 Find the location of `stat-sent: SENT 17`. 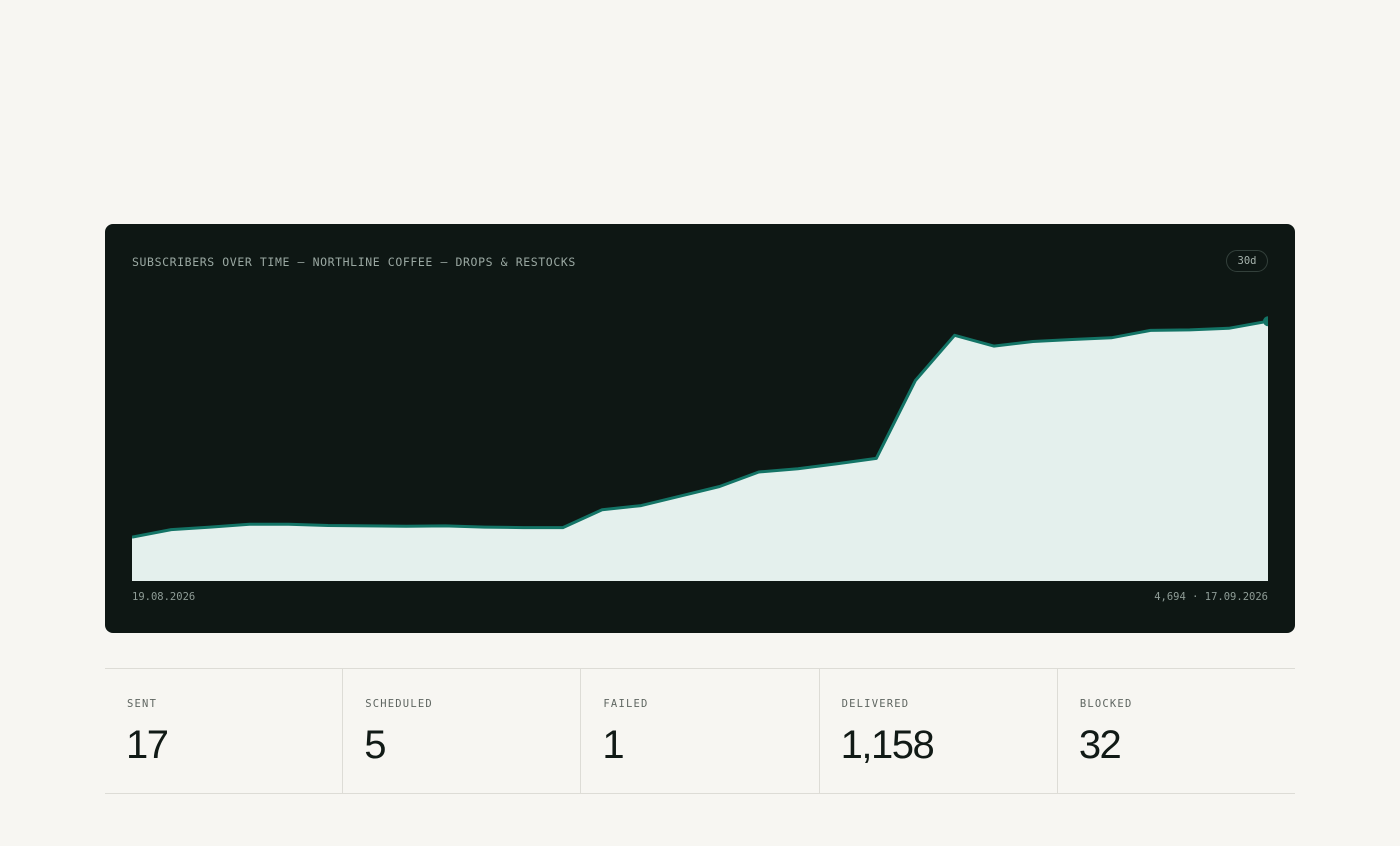

stat-sent: SENT 17 is located at coordinates (224, 731).